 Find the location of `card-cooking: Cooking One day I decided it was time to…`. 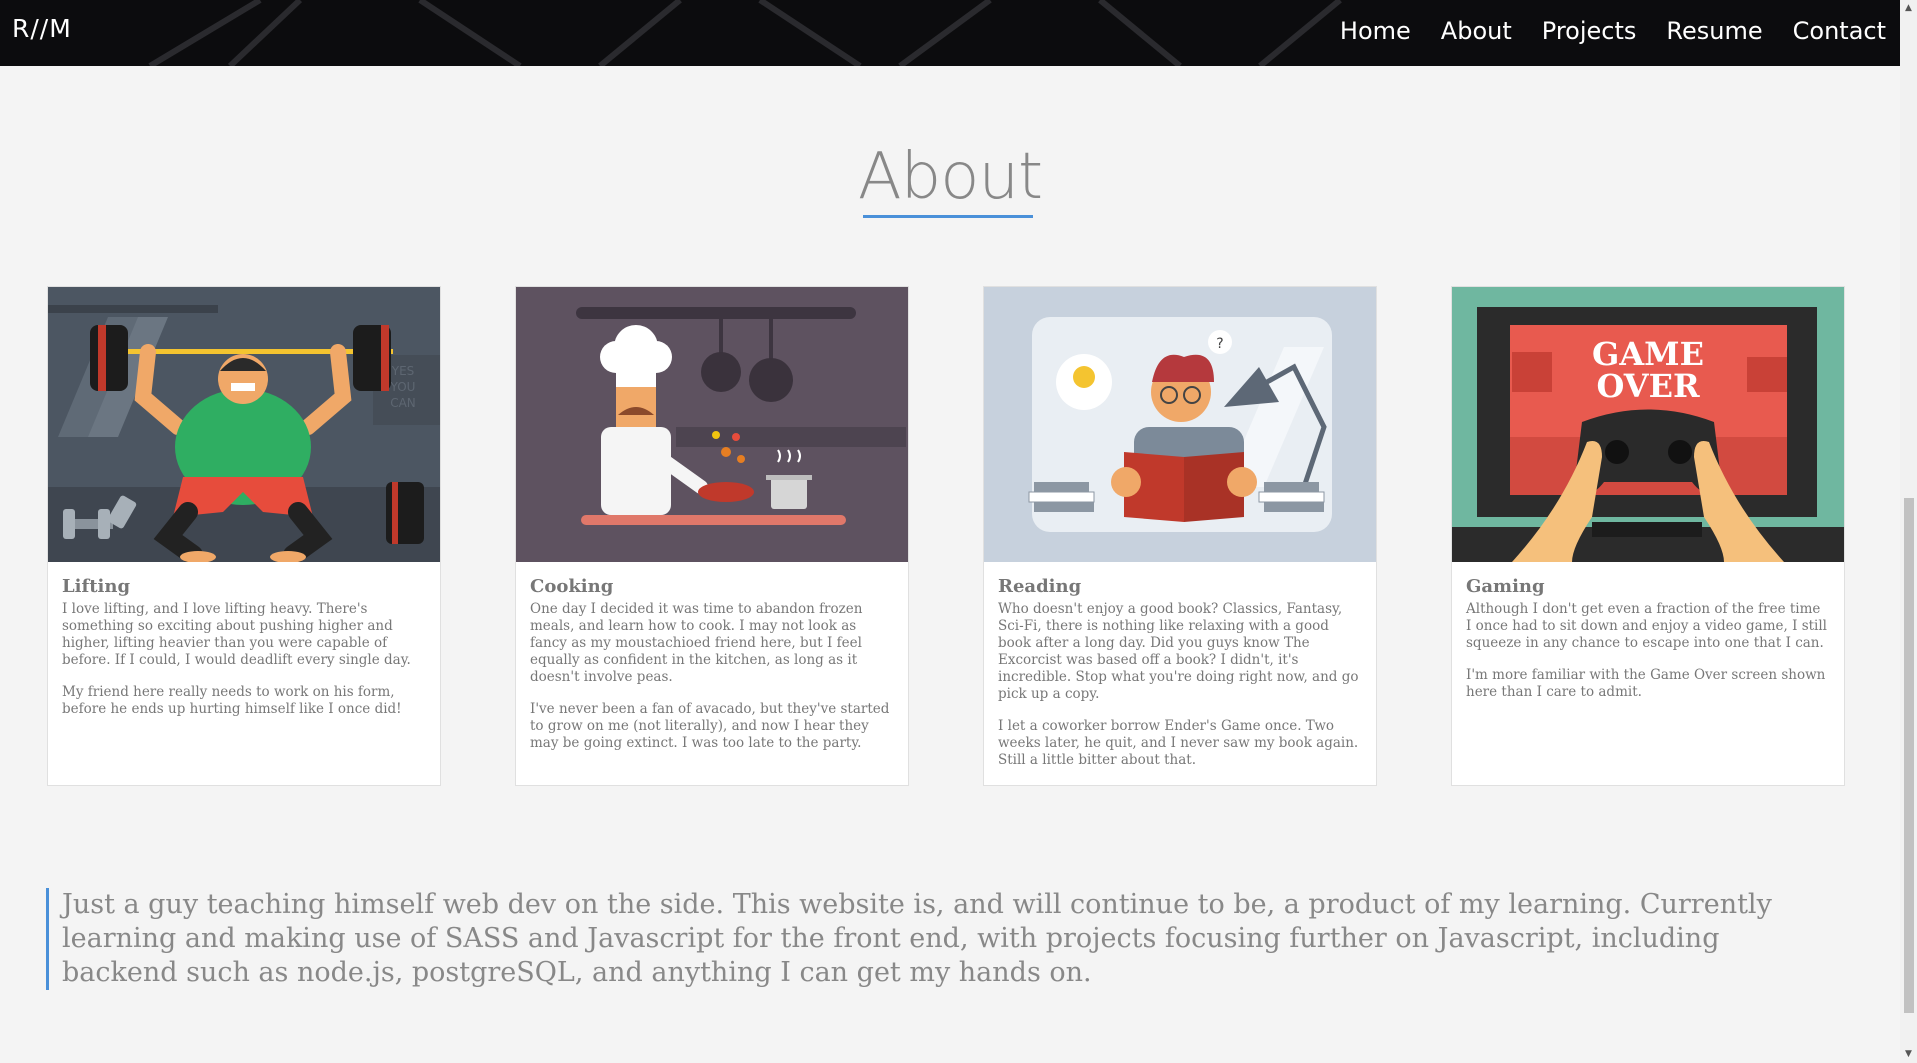

card-cooking: Cooking One day I decided it was time to… is located at coordinates (712, 536).